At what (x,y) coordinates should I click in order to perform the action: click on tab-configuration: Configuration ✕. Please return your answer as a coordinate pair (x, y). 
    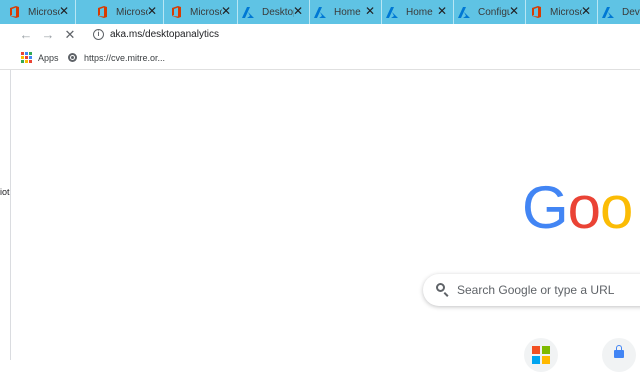
    Looking at the image, I should click on (488, 12).